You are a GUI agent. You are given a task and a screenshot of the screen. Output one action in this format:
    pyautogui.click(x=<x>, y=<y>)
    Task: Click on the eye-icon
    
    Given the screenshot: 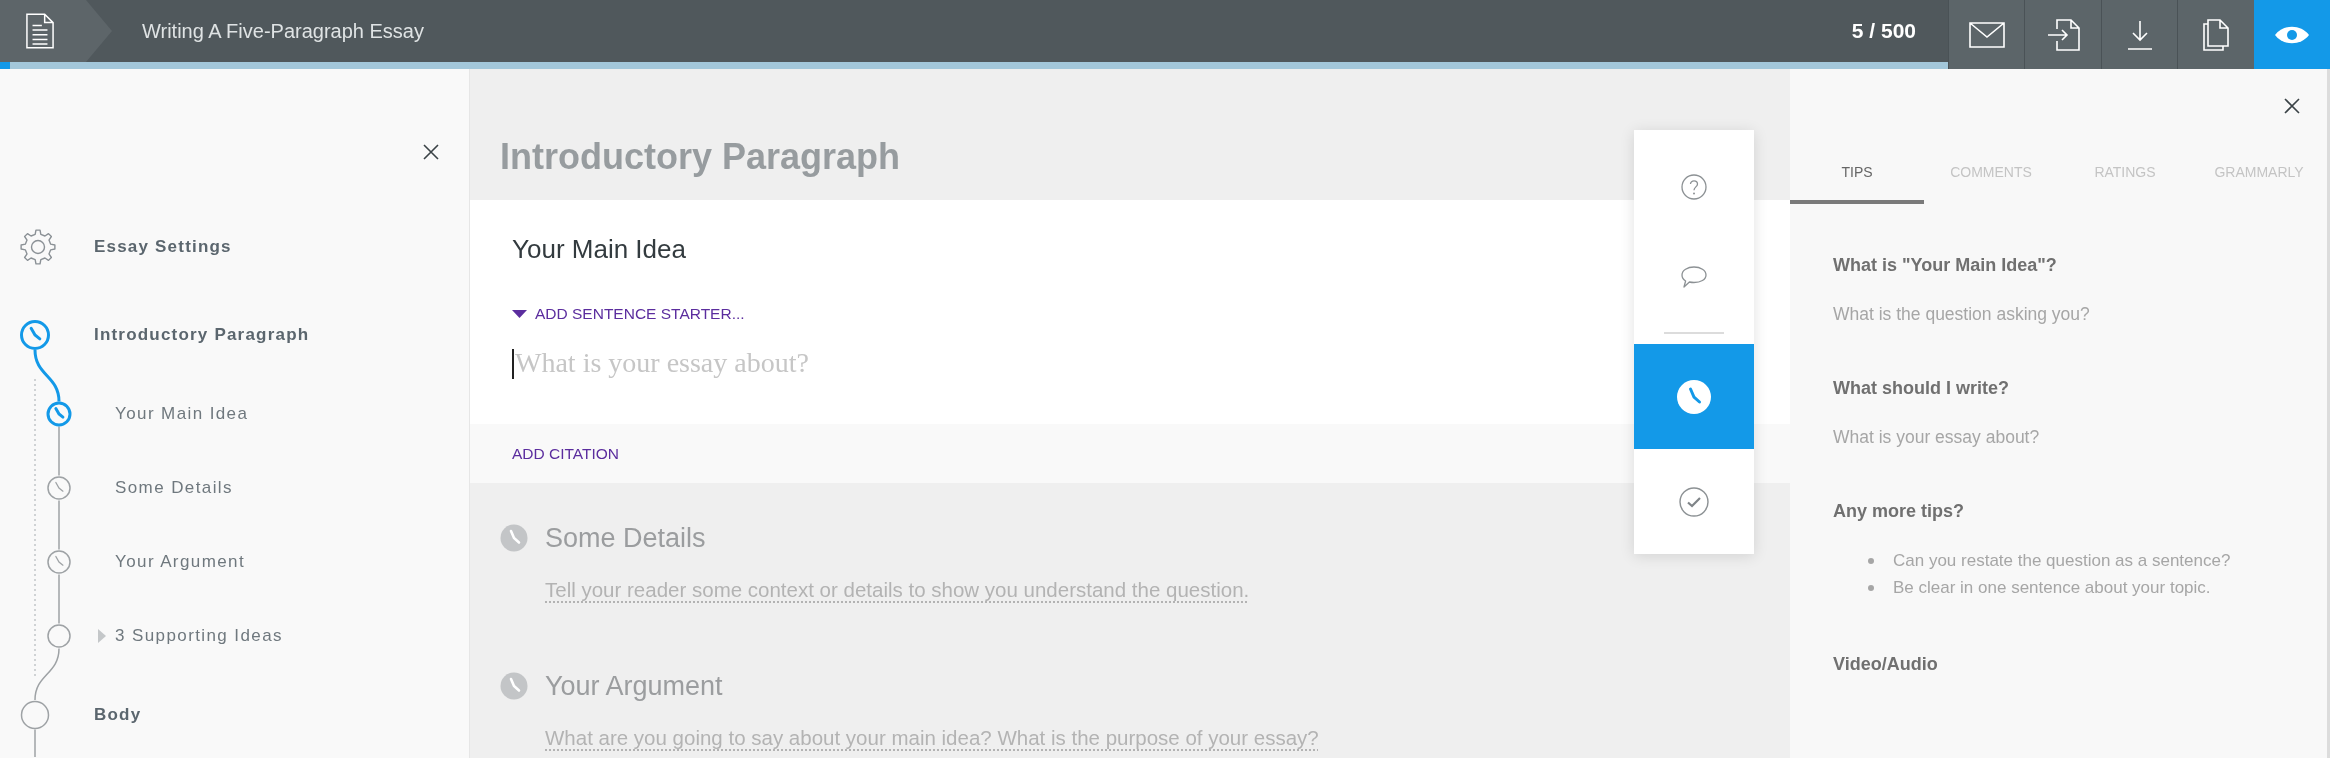 What is the action you would take?
    pyautogui.click(x=2292, y=34)
    